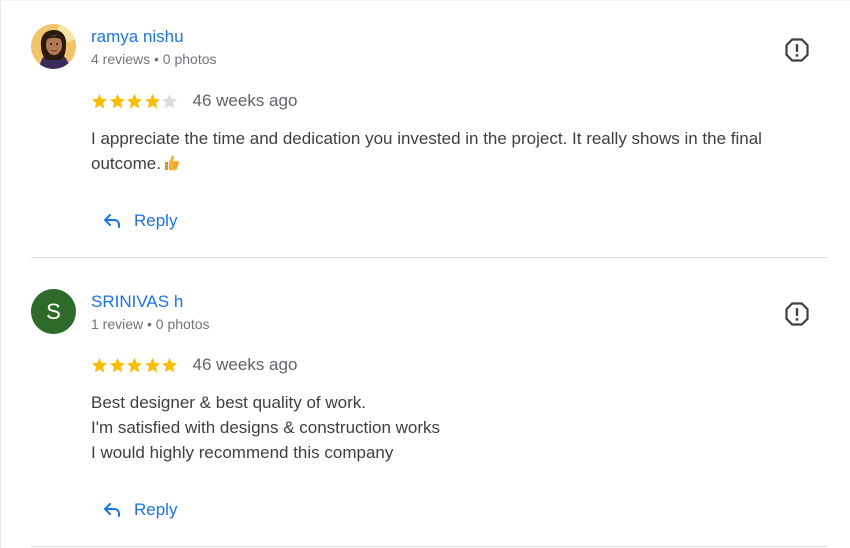 The image size is (850, 548). I want to click on avatar: S, so click(53, 311).